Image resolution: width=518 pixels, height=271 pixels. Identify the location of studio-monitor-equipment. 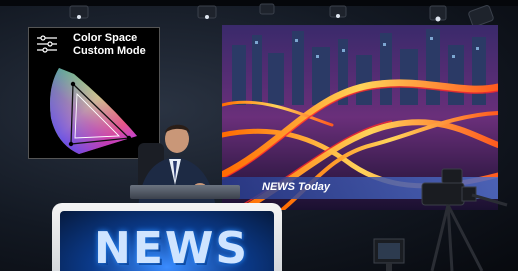
(389, 254).